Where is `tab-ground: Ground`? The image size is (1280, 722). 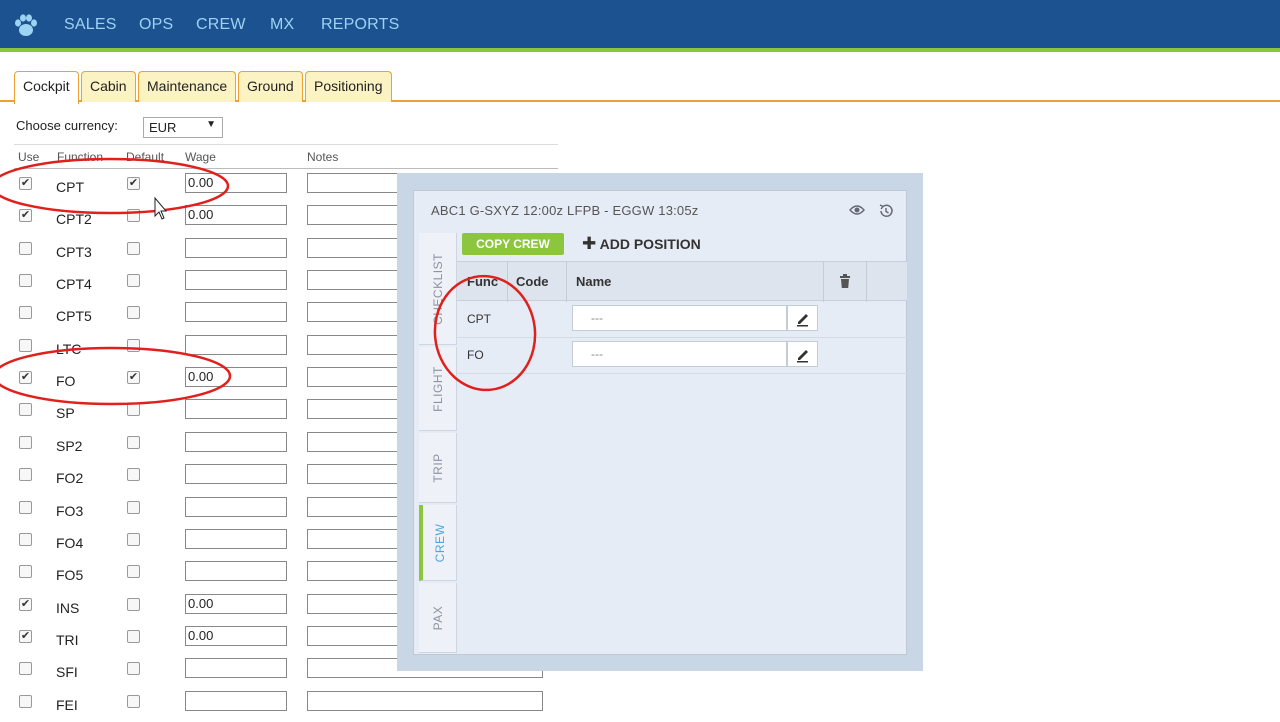
tab-ground: Ground is located at coordinates (270, 86).